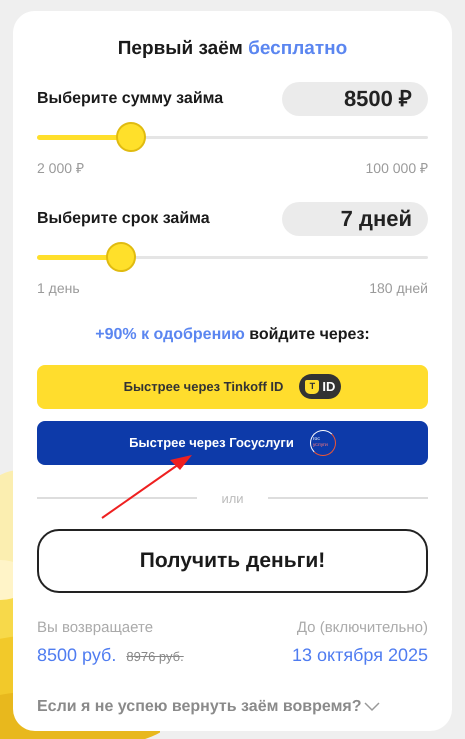 This screenshot has height=739, width=465. Describe the element at coordinates (232, 334) in the screenshot. I see `login-prompt: +90% к одобрению войдите через:` at that location.